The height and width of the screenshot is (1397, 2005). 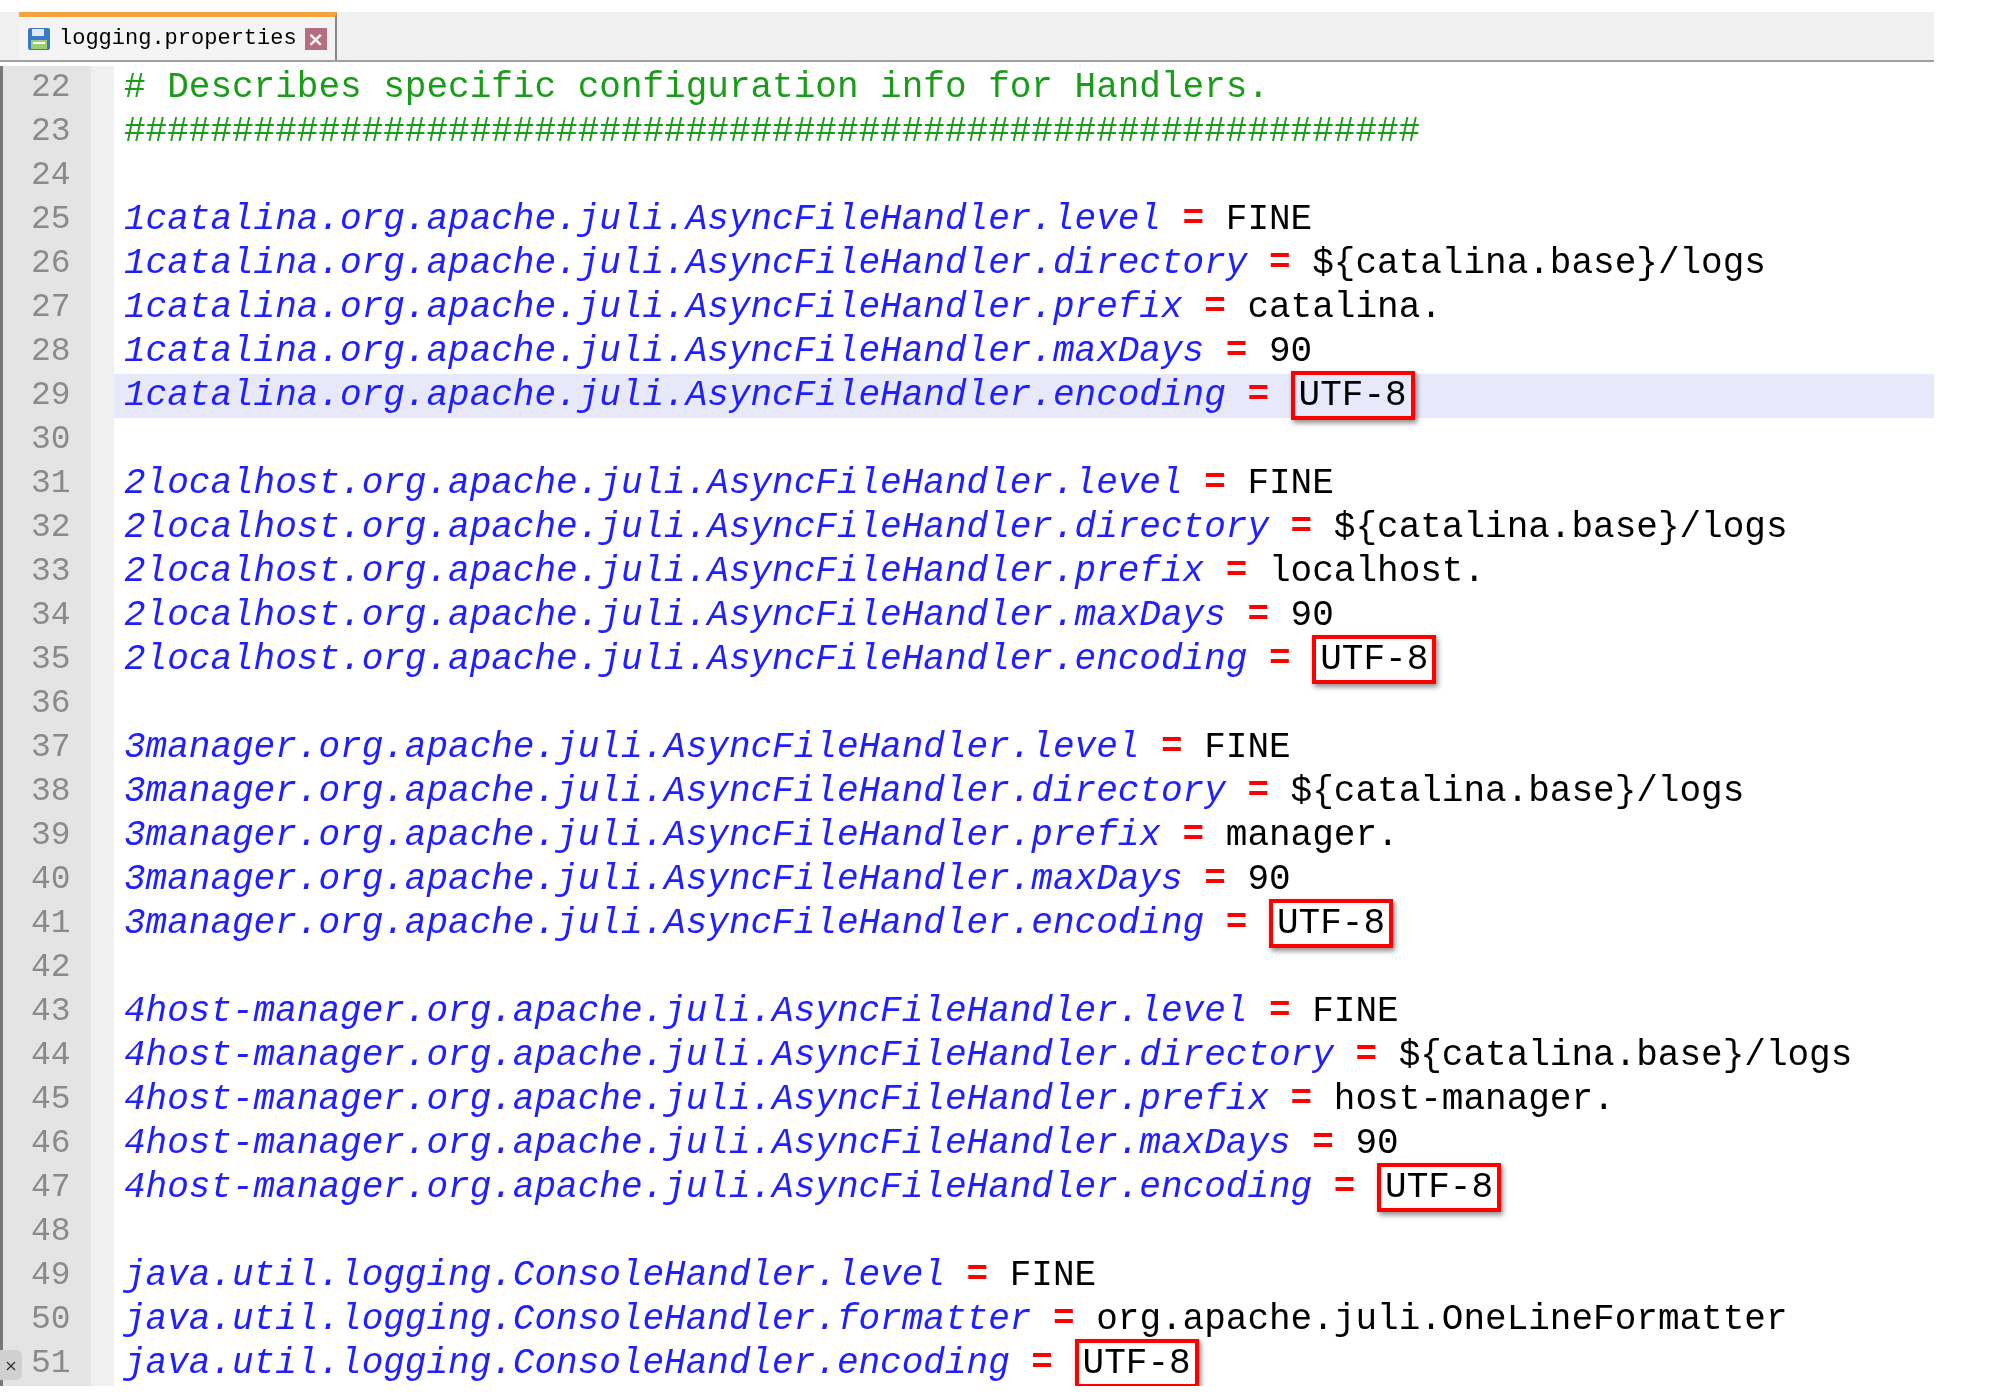 What do you see at coordinates (57, 1320) in the screenshot?
I see `line-number: 50` at bounding box center [57, 1320].